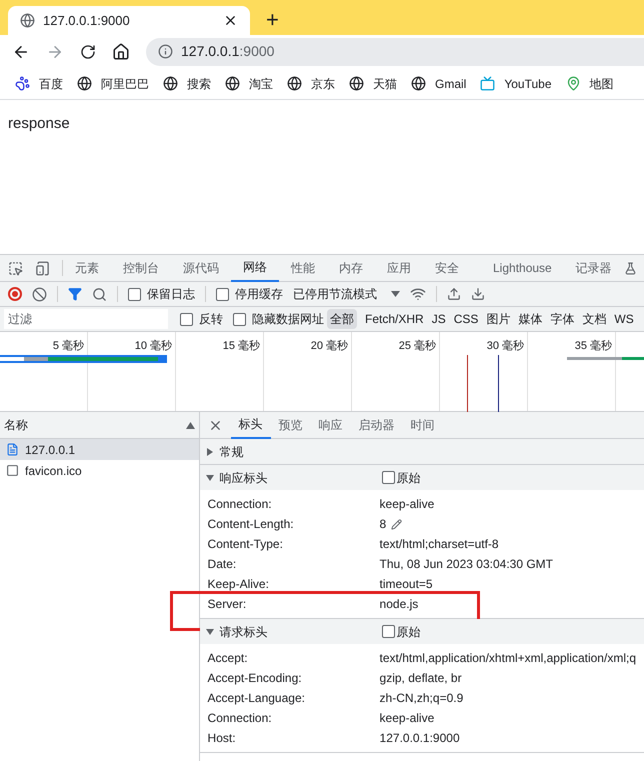  I want to click on type-filter: 图片, so click(498, 319).